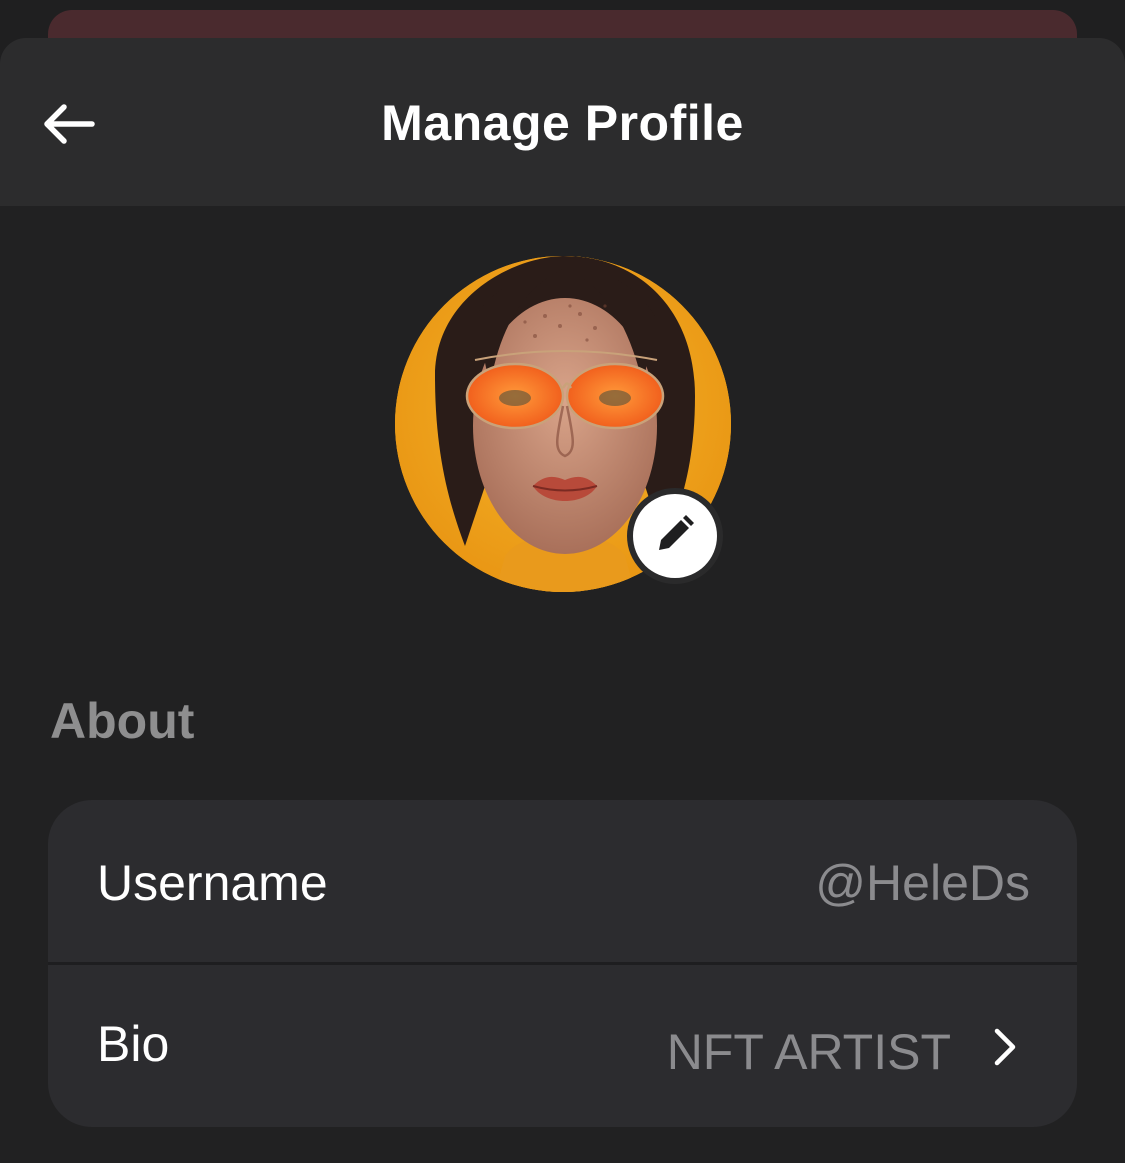 The height and width of the screenshot is (1163, 1125). I want to click on pencil-icon, so click(675, 536).